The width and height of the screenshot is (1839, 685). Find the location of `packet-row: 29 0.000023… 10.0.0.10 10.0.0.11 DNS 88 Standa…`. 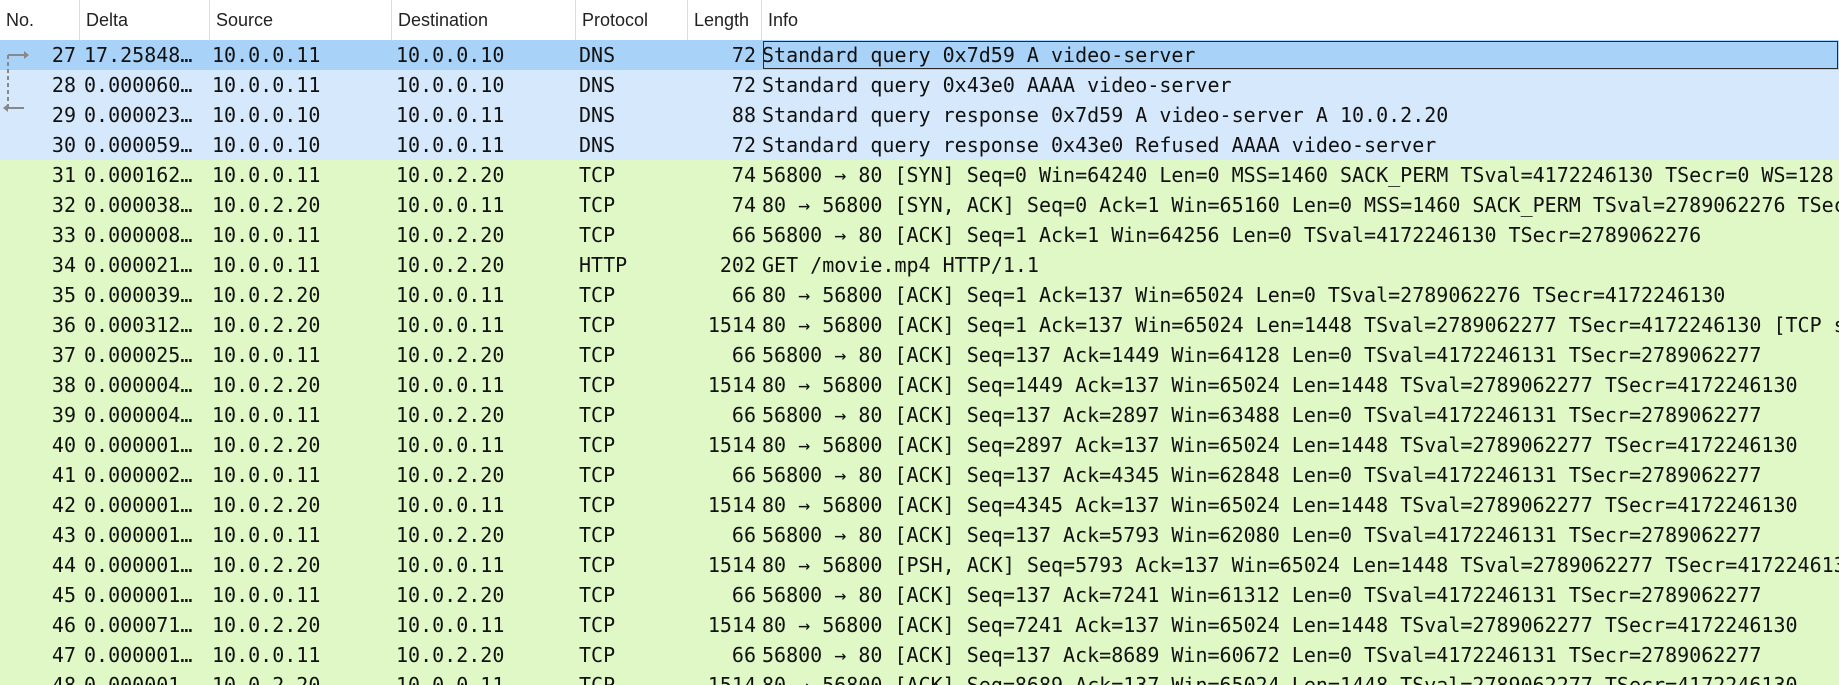

packet-row: 29 0.000023… 10.0.0.10 10.0.0.11 DNS 88 Standa… is located at coordinates (919, 115).